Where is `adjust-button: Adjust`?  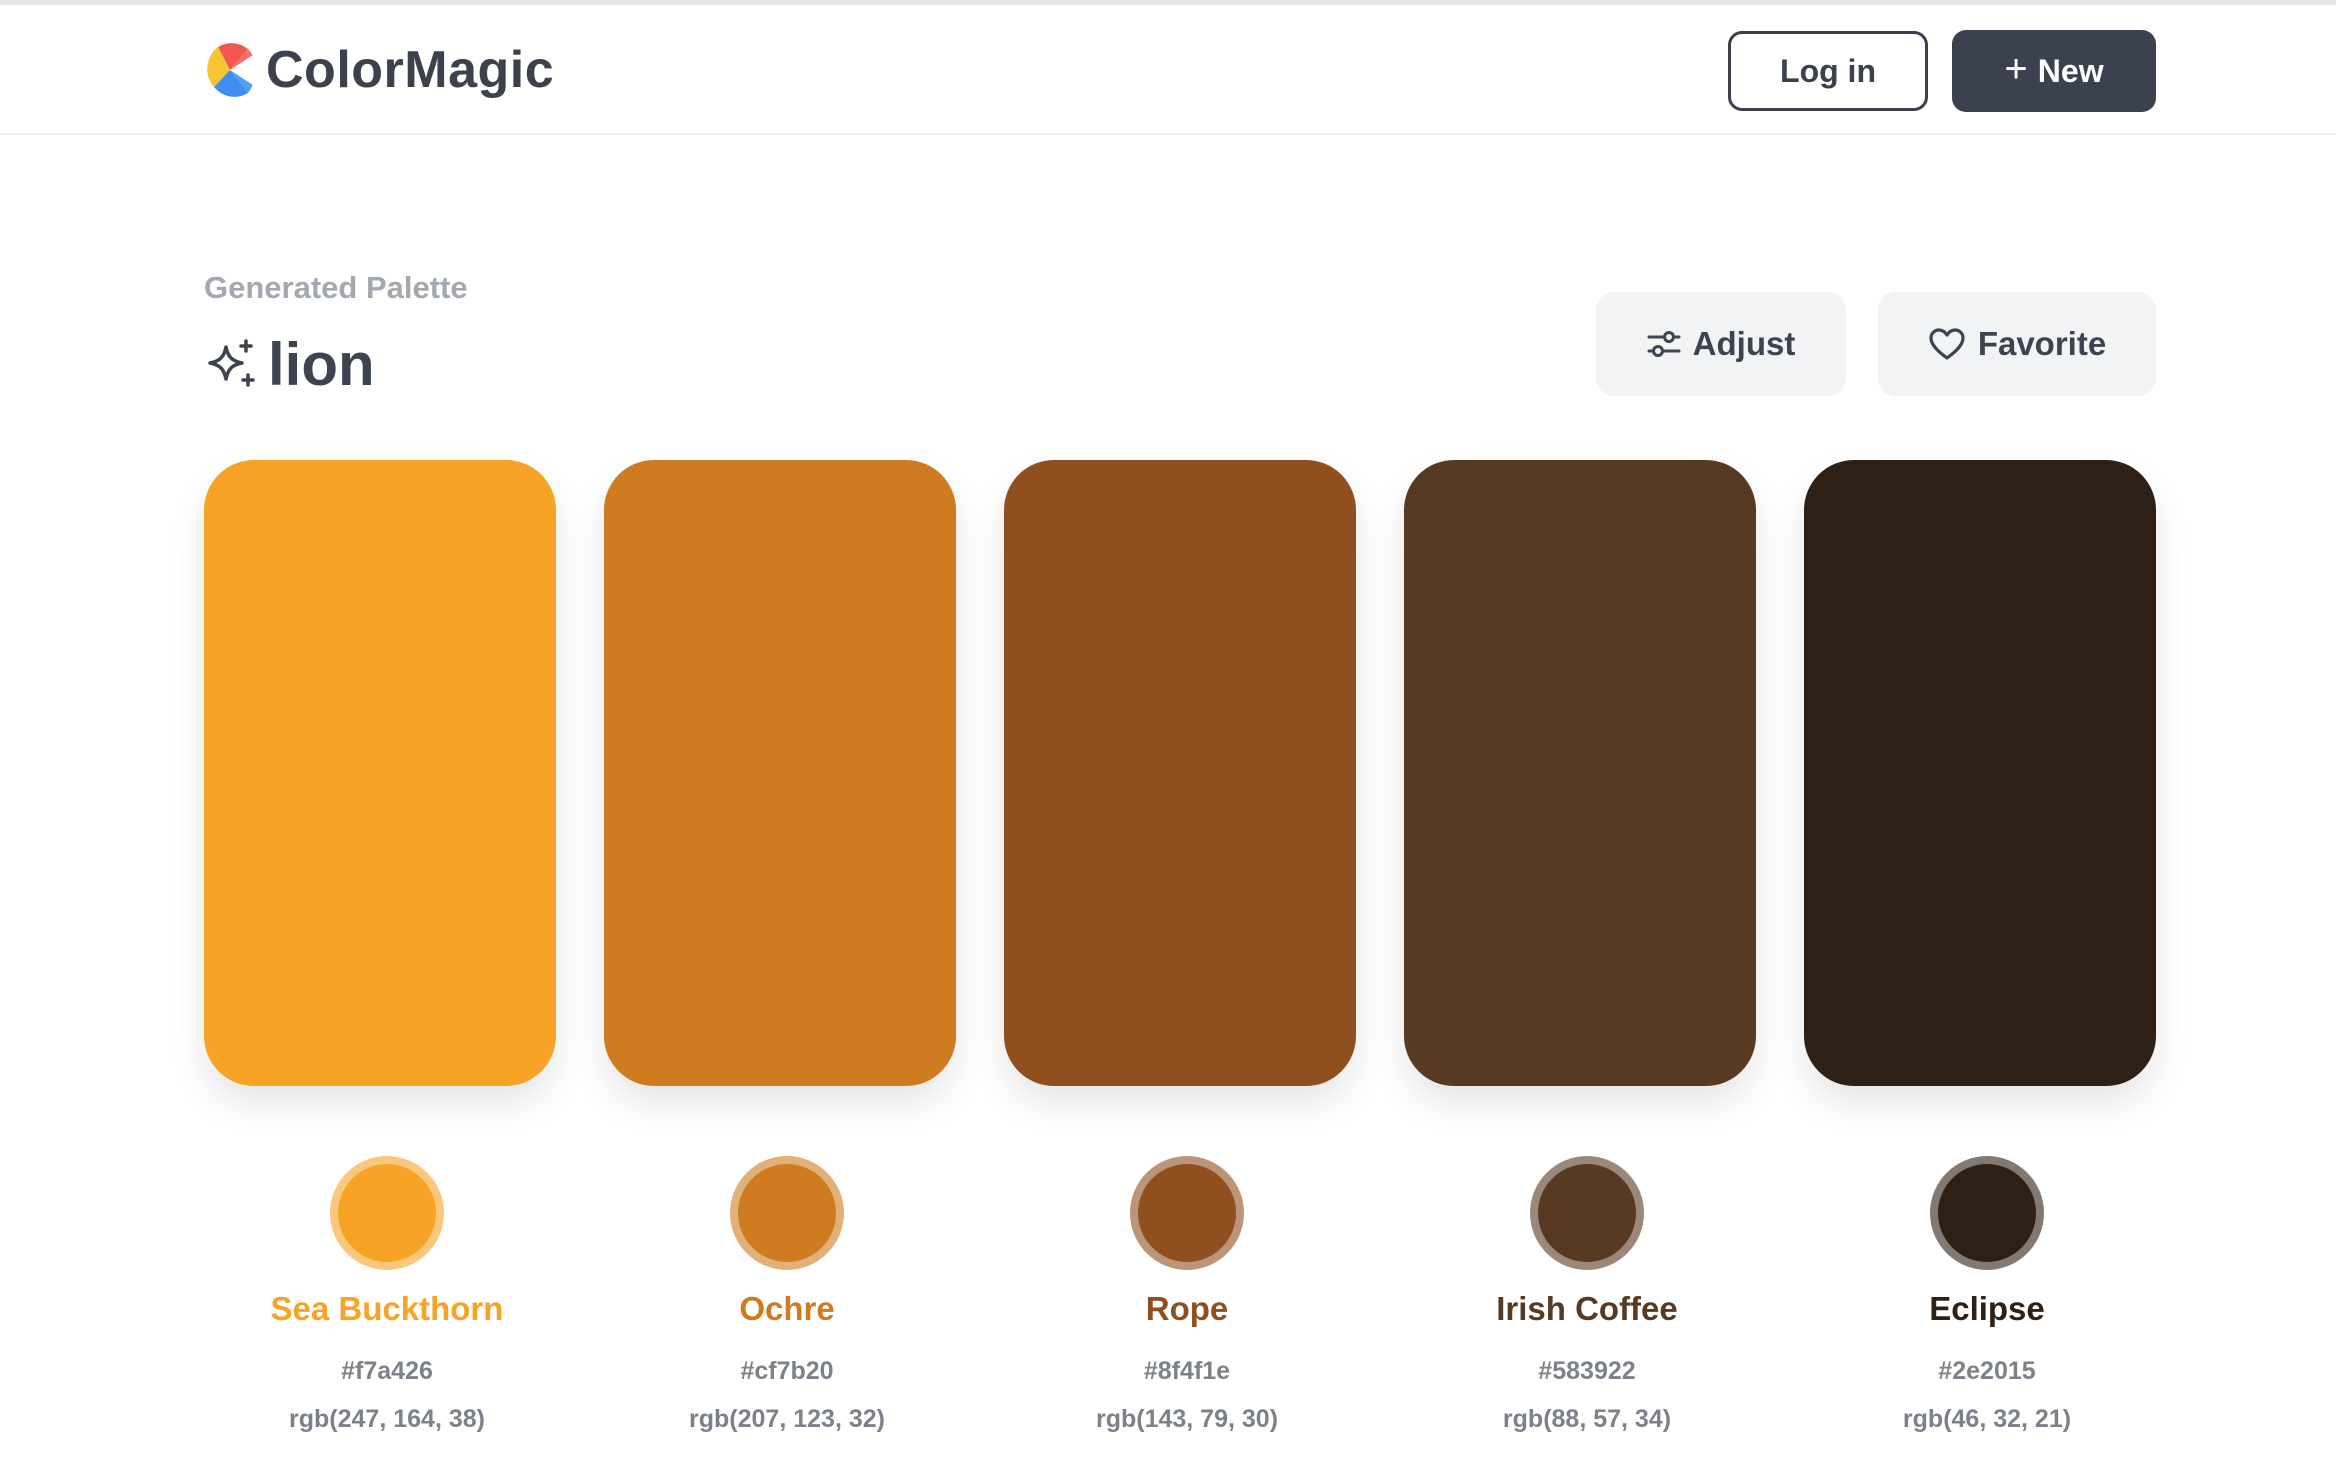
adjust-button: Adjust is located at coordinates (1721, 344).